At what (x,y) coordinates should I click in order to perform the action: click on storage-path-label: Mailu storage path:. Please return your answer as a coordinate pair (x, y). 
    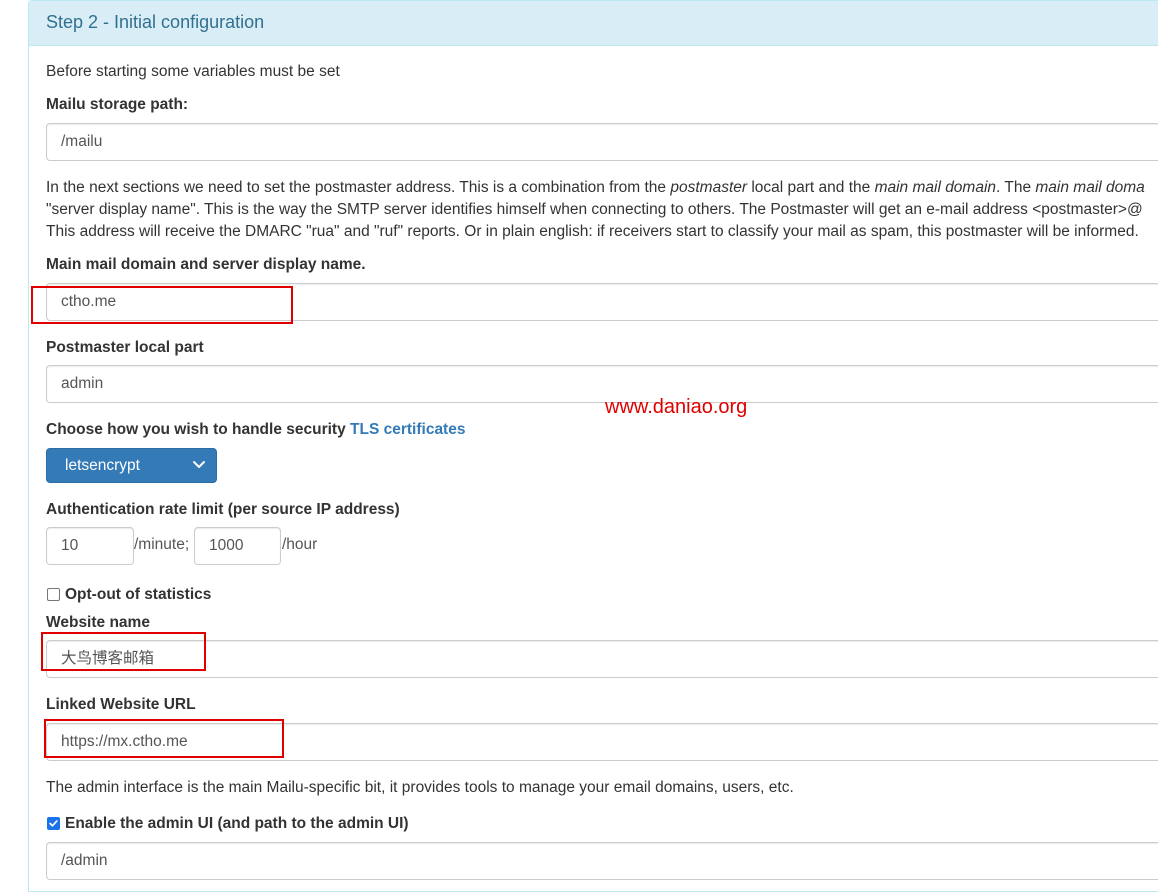
    Looking at the image, I should click on (117, 104).